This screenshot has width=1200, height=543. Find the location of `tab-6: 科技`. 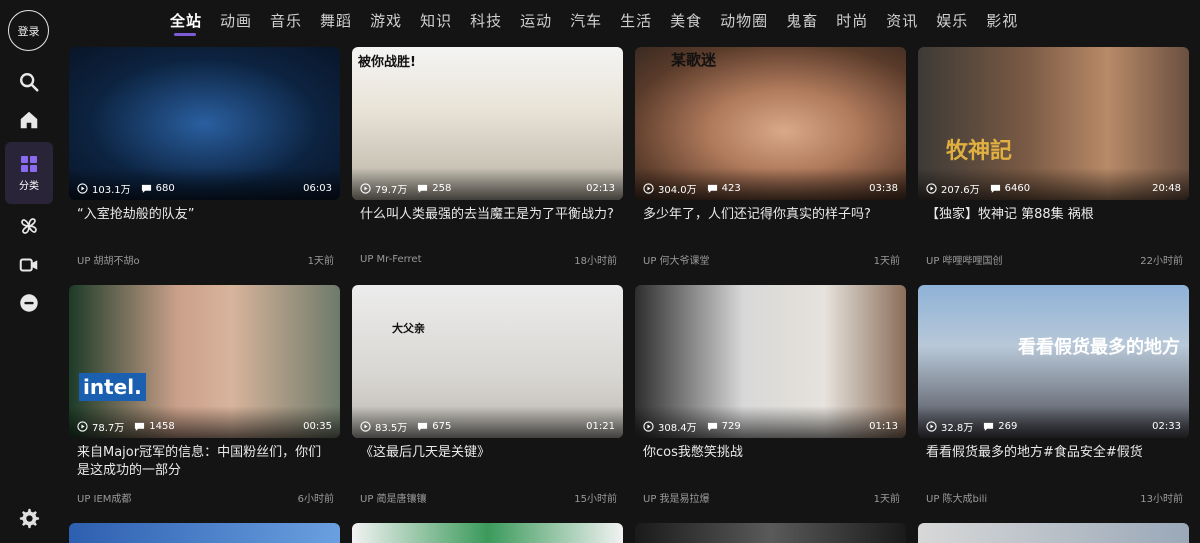

tab-6: 科技 is located at coordinates (486, 15).